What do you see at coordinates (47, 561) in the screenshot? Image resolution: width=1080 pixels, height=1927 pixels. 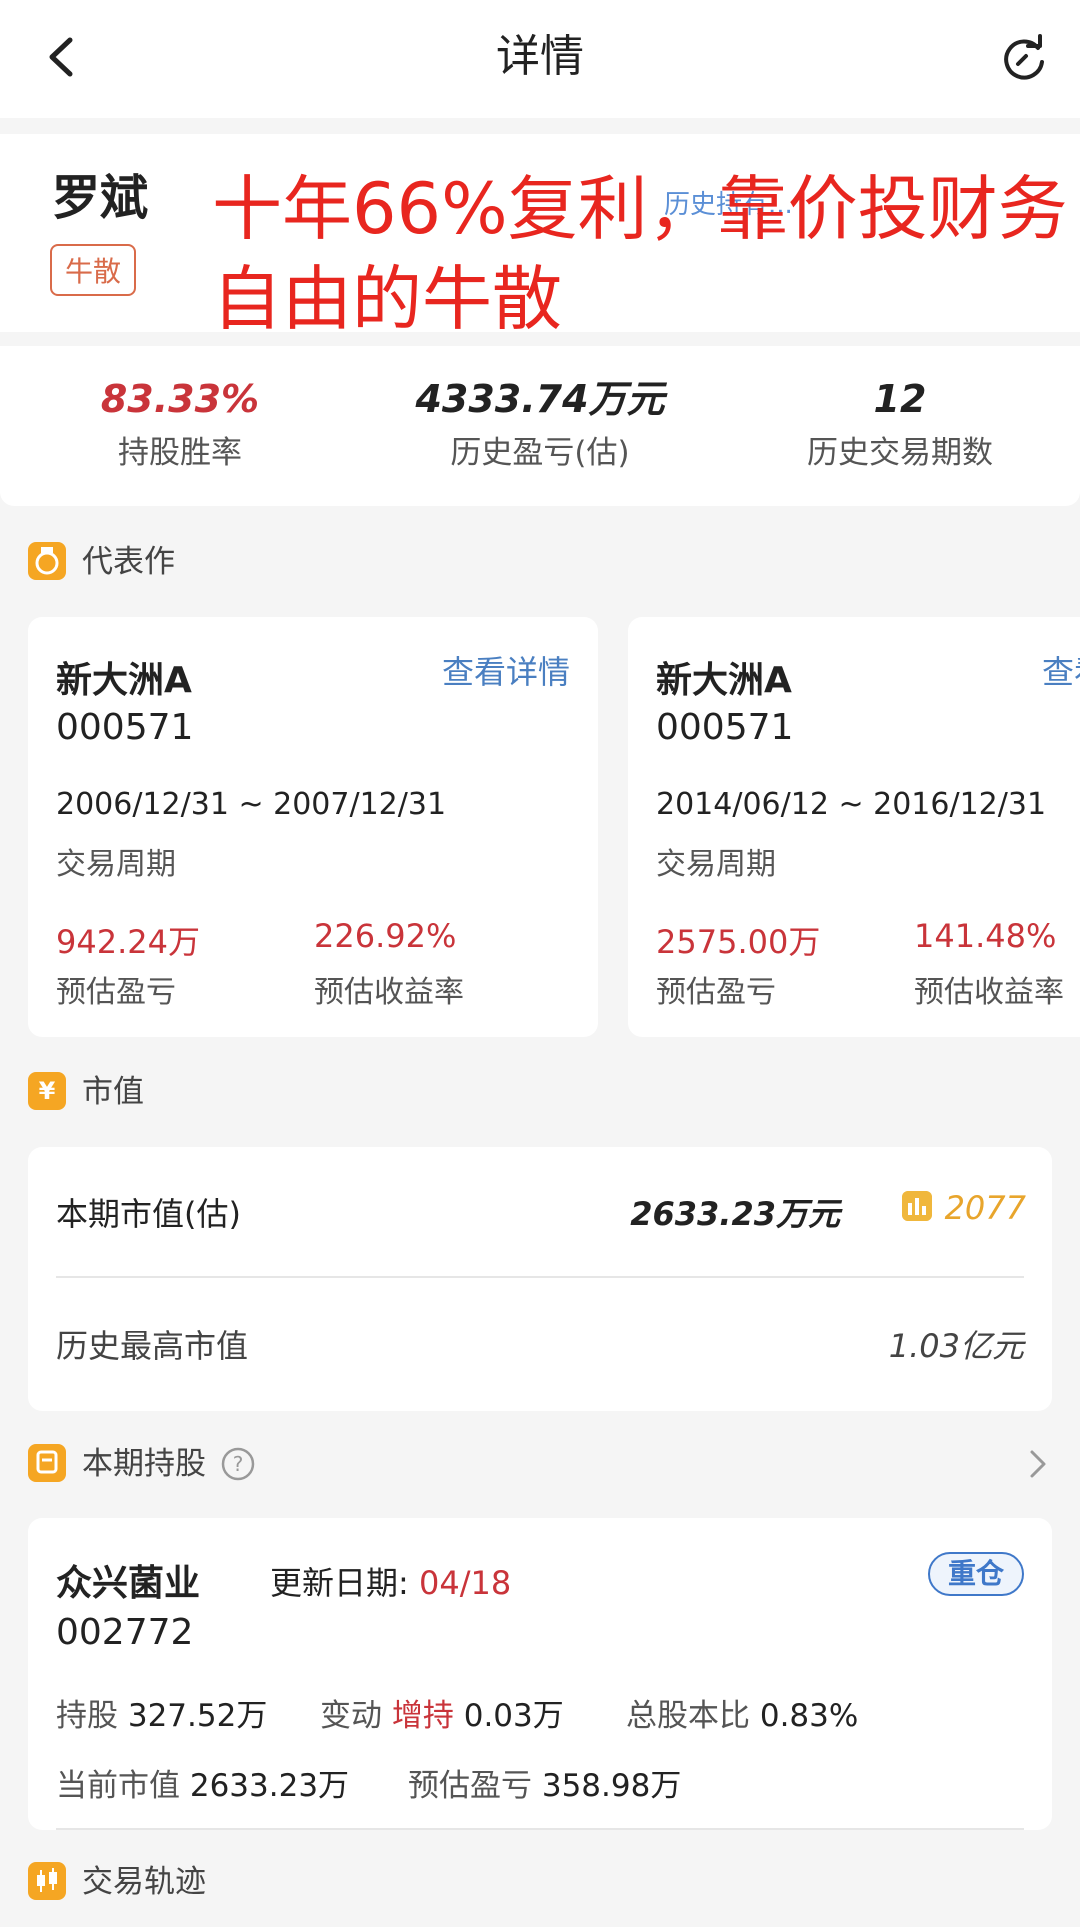 I see `medal-icon` at bounding box center [47, 561].